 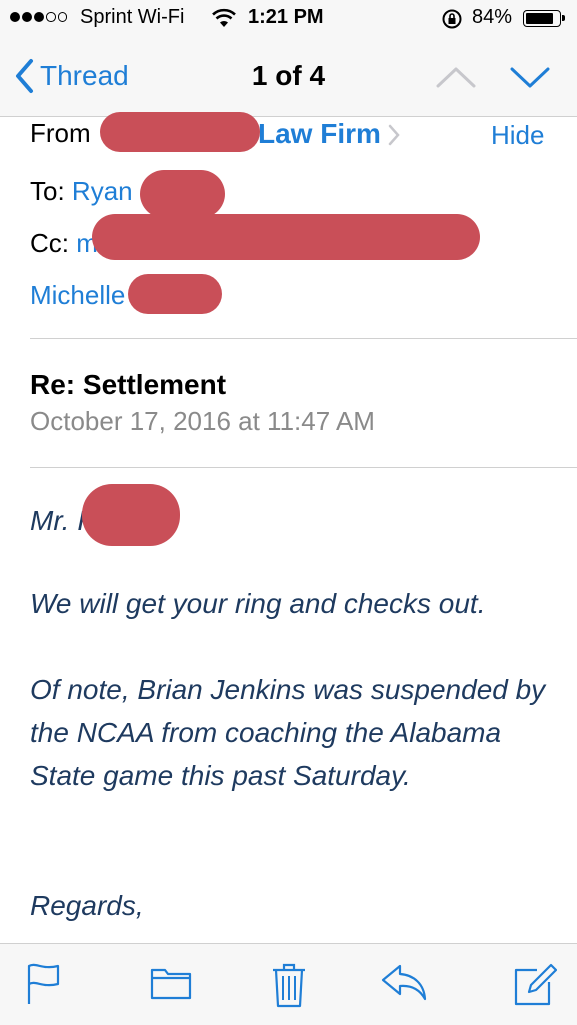 I want to click on folder-icon, so click(x=171, y=984).